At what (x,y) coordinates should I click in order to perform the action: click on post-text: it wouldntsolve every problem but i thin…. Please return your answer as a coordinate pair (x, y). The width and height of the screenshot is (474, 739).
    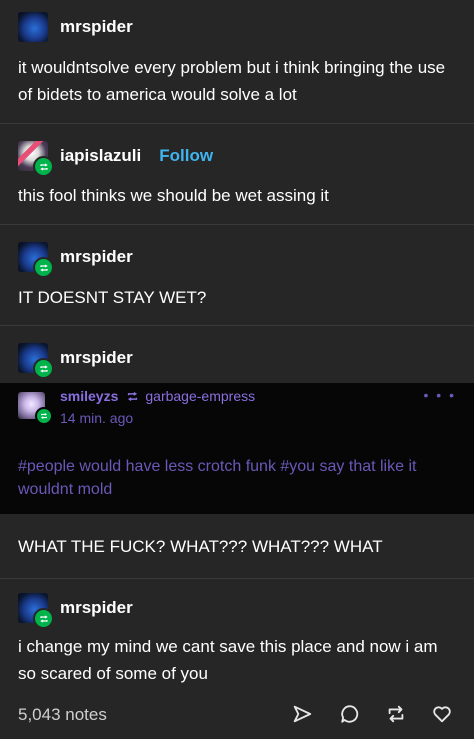
    Looking at the image, I should click on (232, 81).